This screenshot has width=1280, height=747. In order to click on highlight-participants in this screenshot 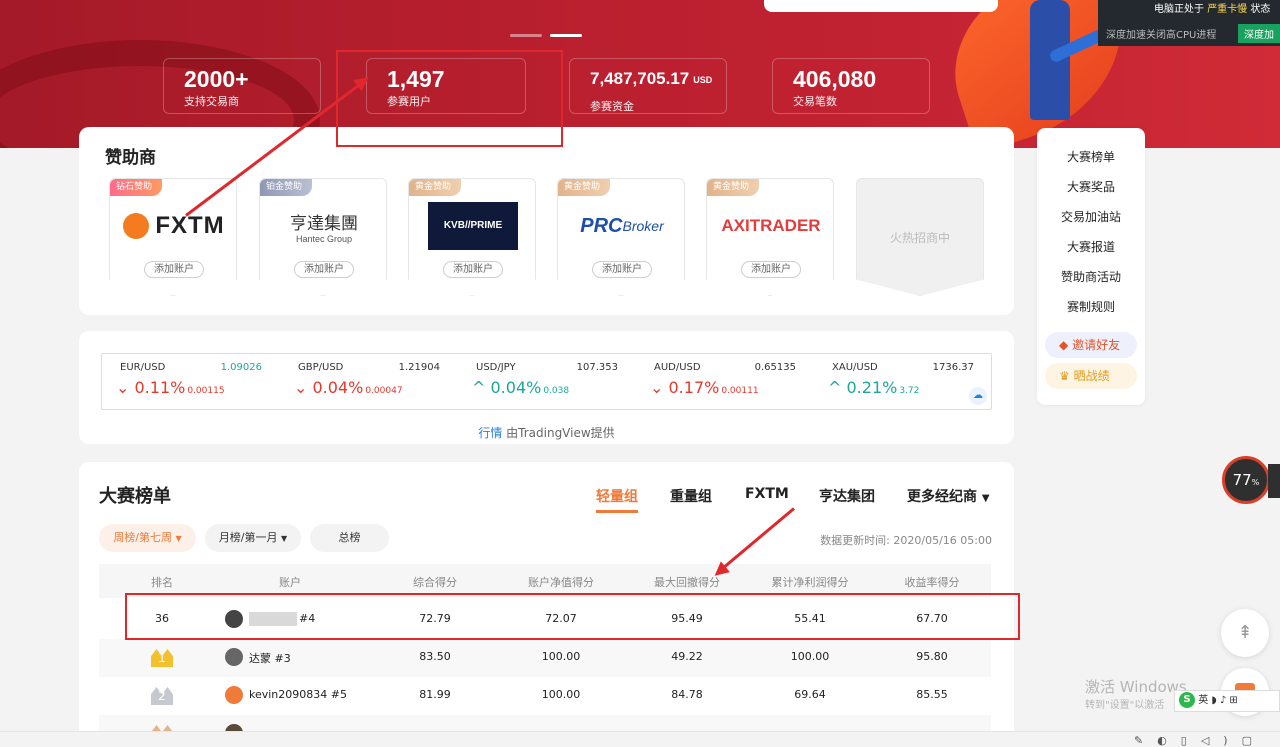, I will do `click(449, 98)`.